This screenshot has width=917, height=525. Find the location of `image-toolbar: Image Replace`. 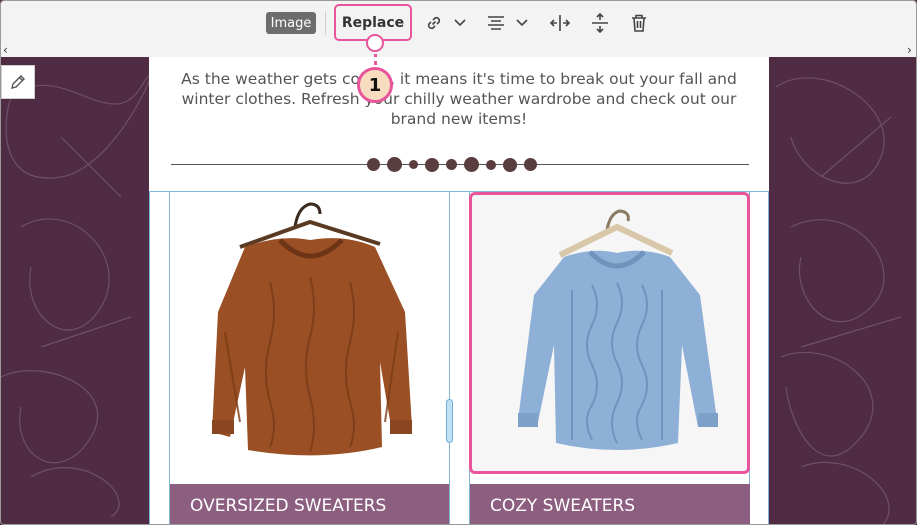

image-toolbar: Image Replace is located at coordinates (458, 23).